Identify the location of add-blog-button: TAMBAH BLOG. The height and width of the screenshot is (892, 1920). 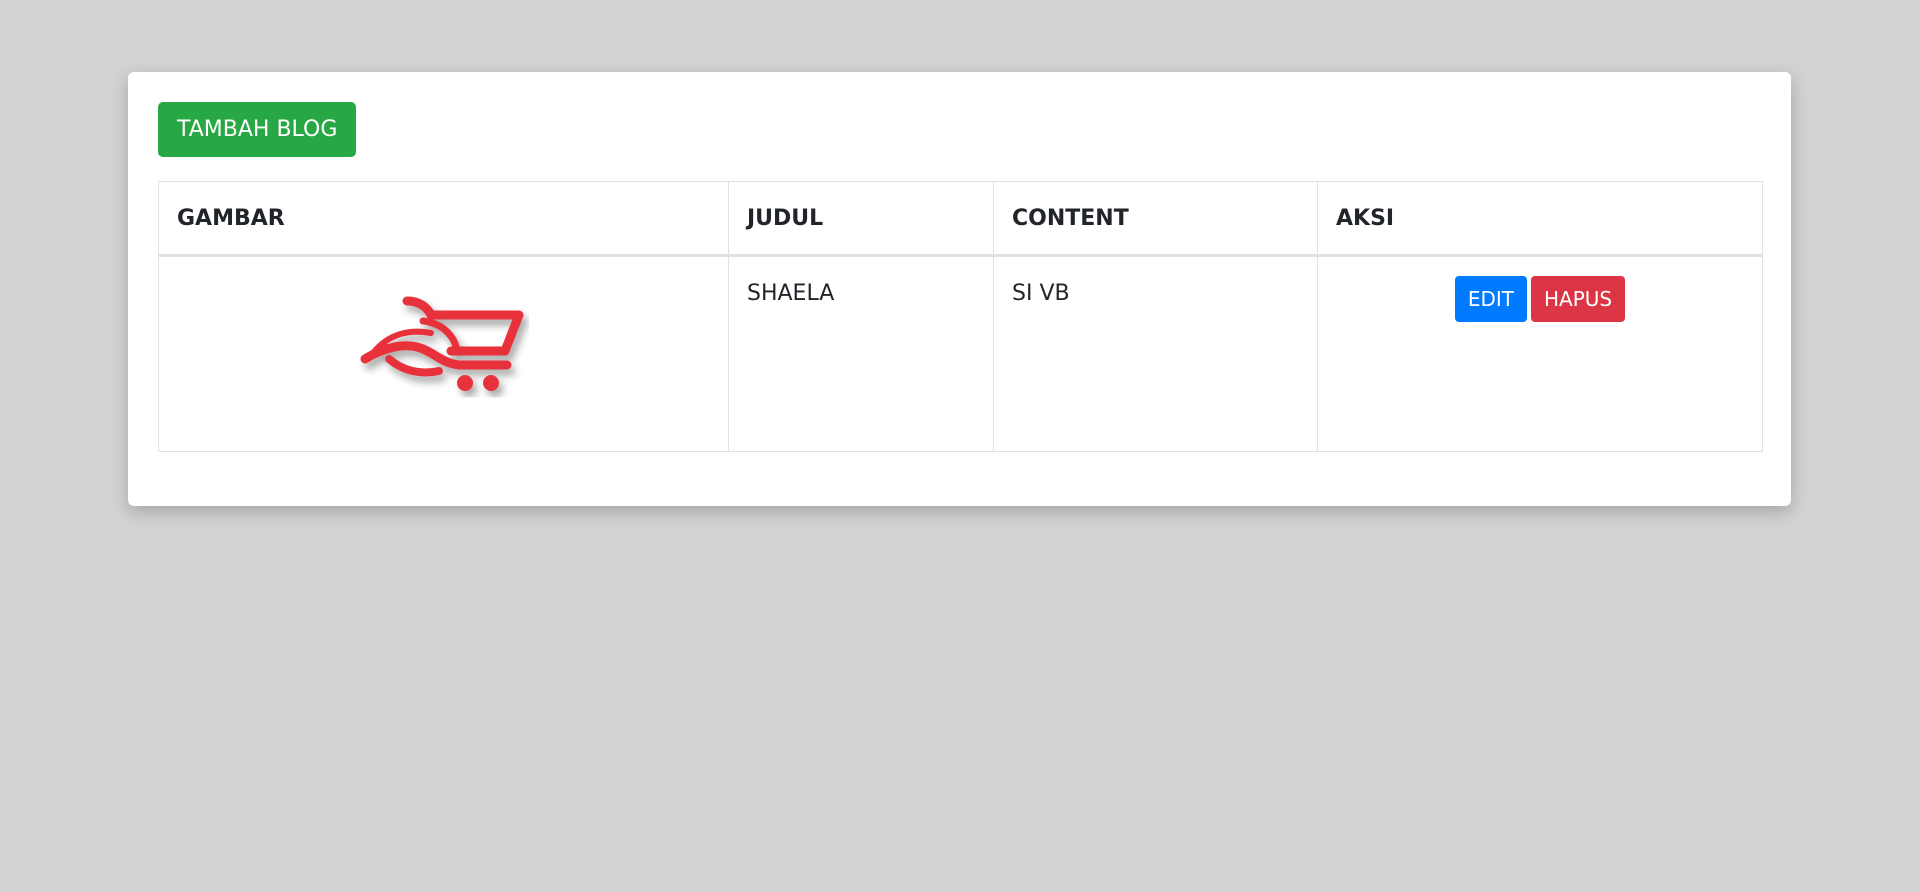
(257, 129).